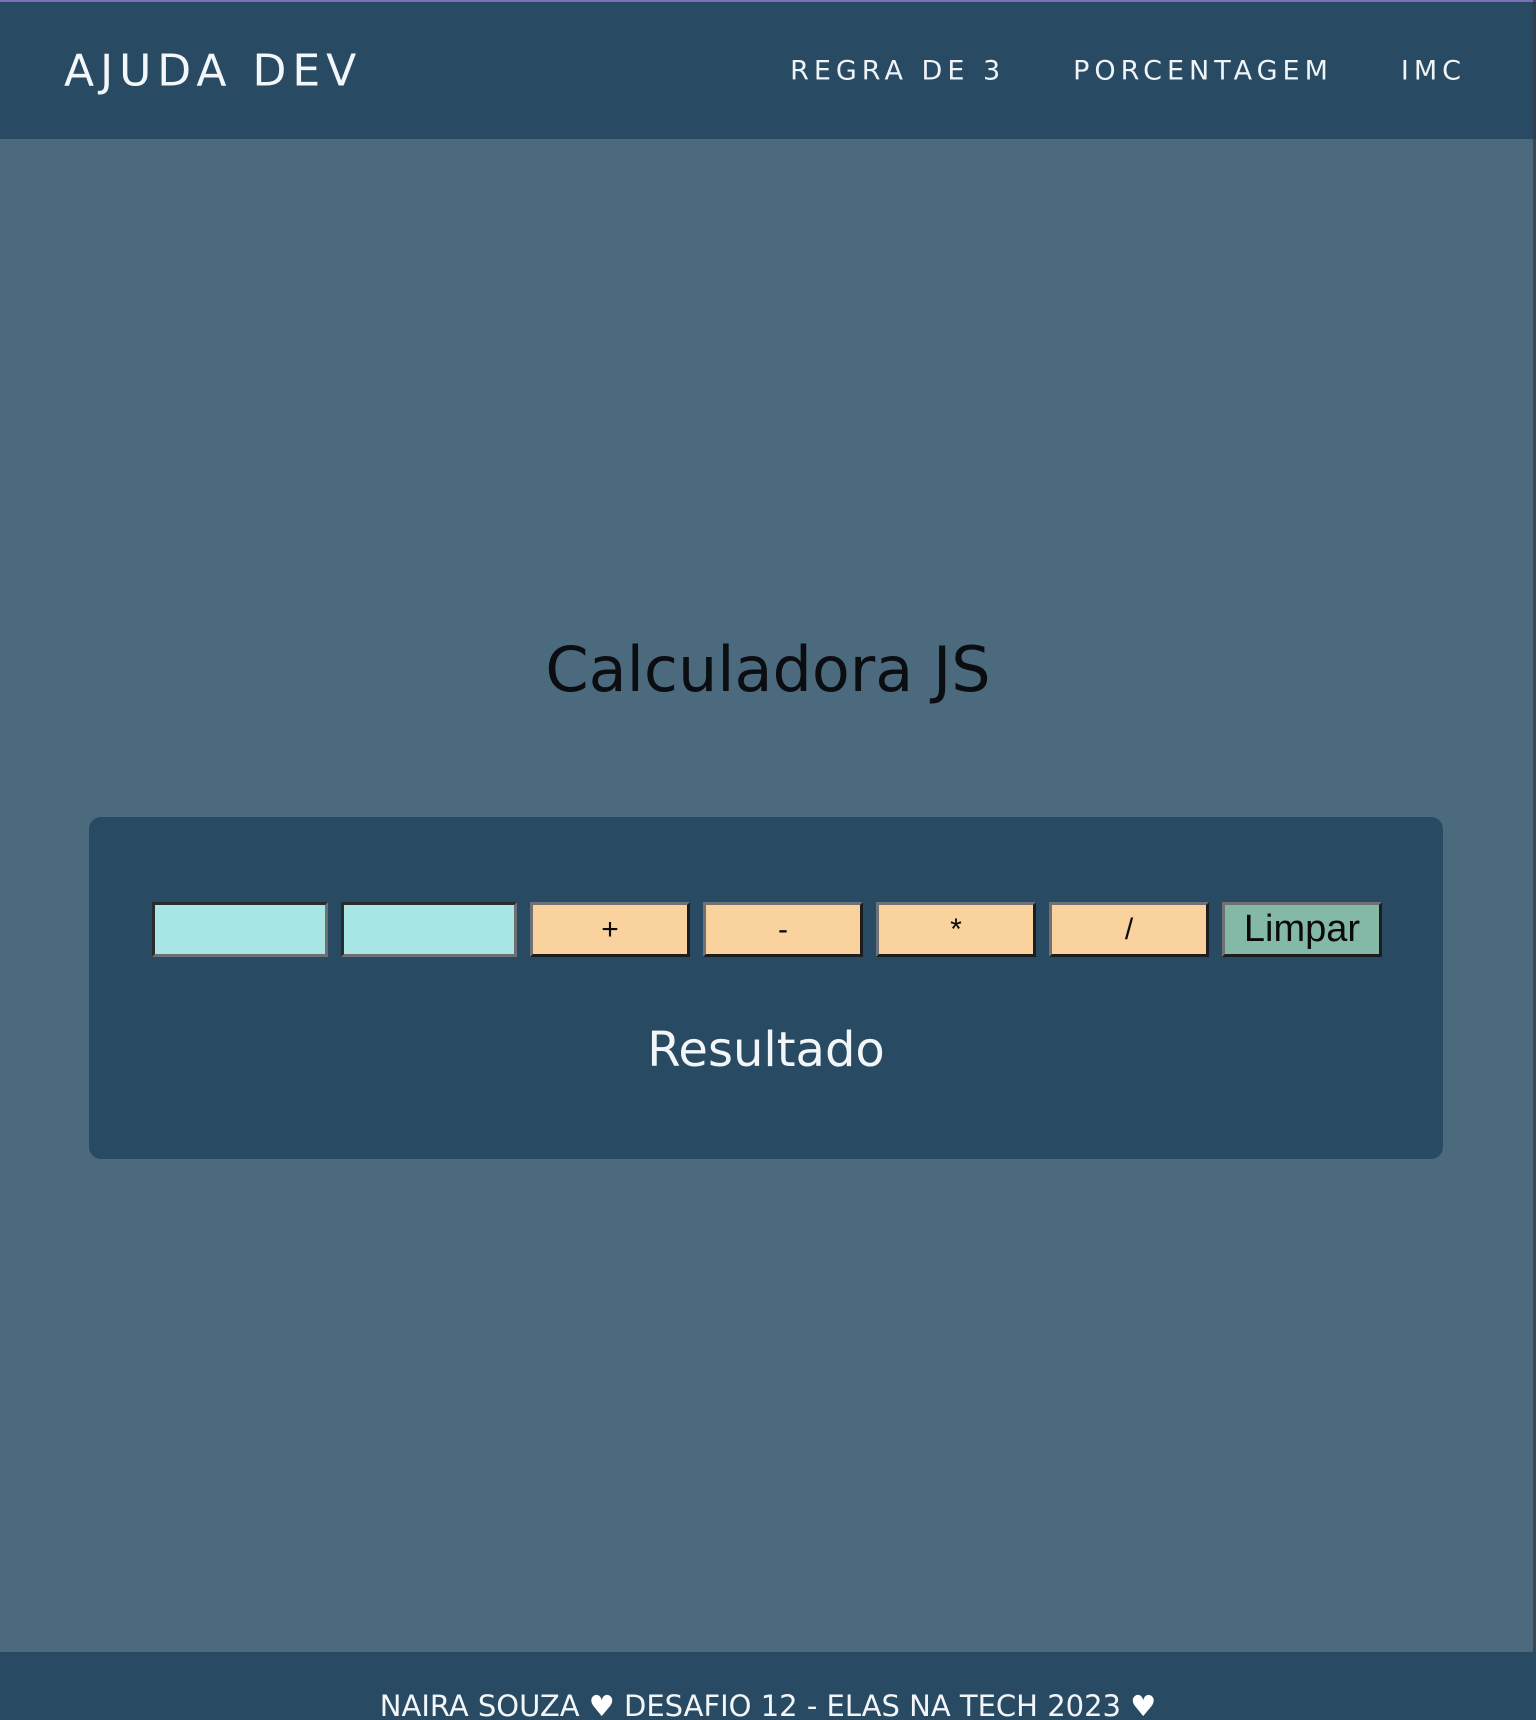  I want to click on nav-menu: REGRA DE 3 PORCENTAGEM IMC, so click(1128, 70).